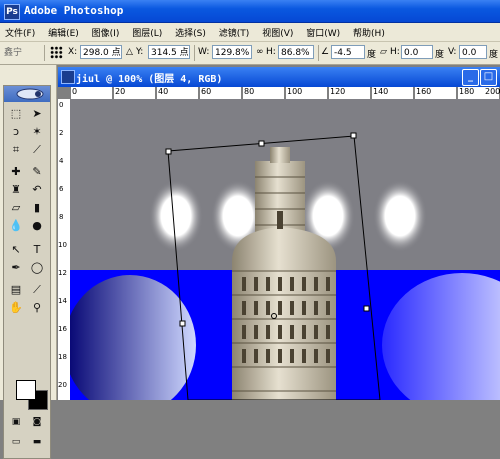 Image resolution: width=500 pixels, height=459 pixels. I want to click on y-field: 314.5 点, so click(169, 52).